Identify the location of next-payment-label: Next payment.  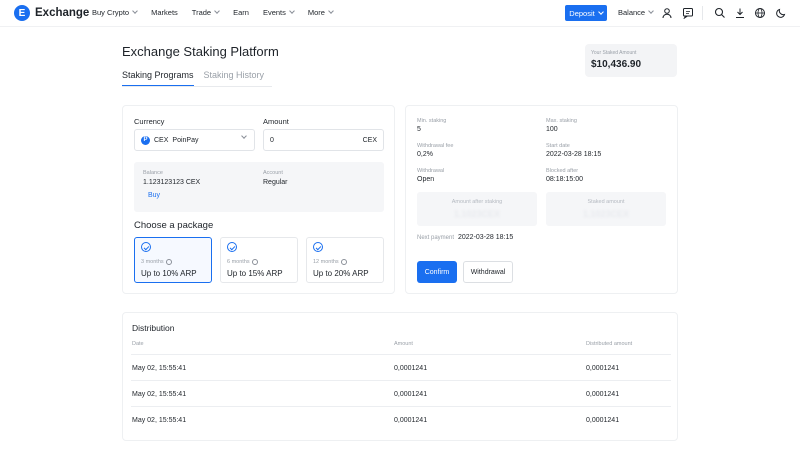
(436, 238).